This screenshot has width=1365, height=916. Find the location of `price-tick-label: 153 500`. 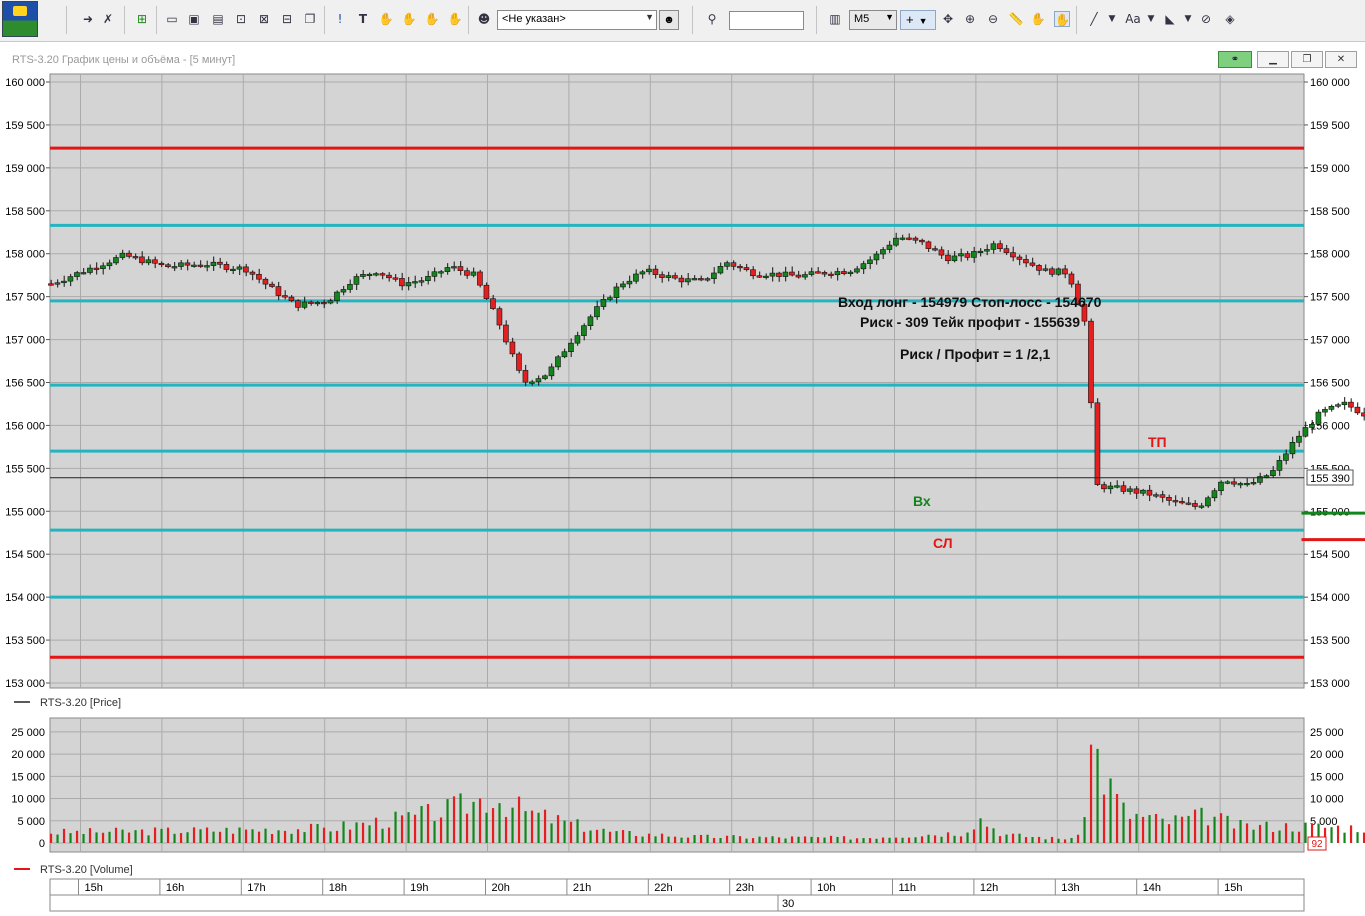

price-tick-label: 153 500 is located at coordinates (1330, 641).